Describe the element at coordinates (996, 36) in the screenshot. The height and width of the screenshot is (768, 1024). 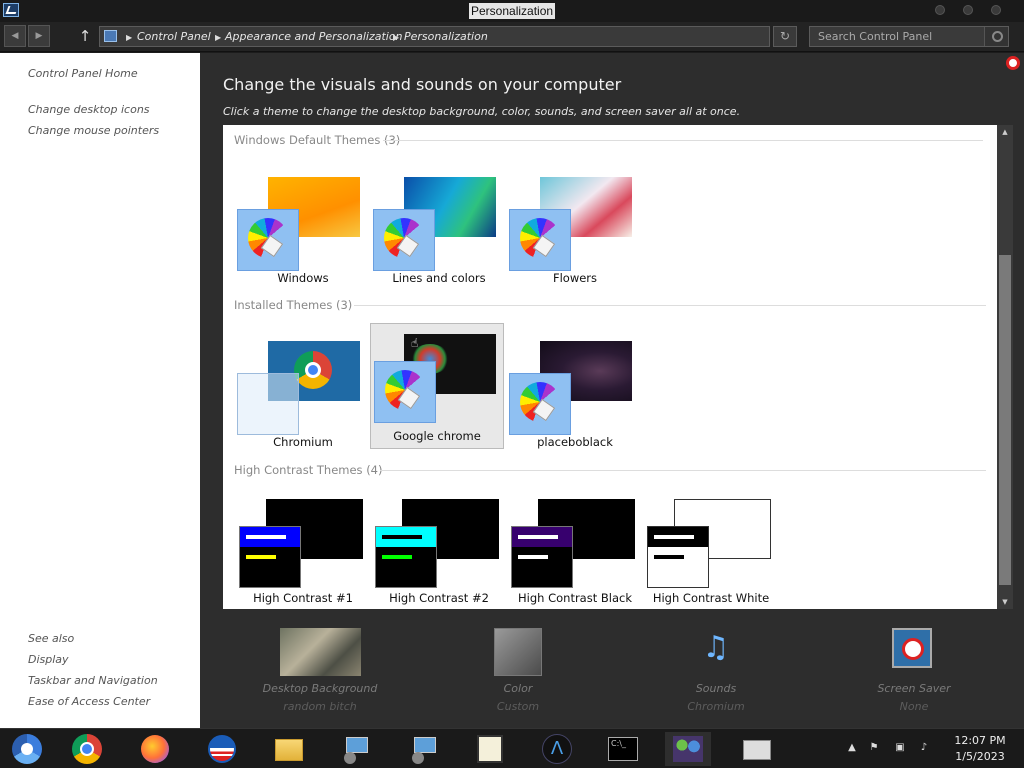
I see `search-icon` at that location.